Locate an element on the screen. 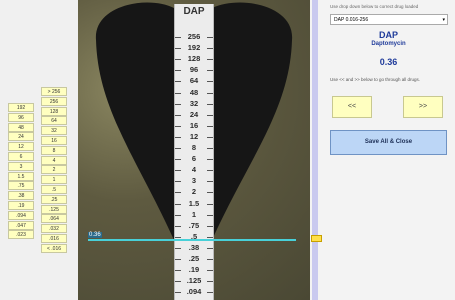  strip-tick: 24 is located at coordinates (194, 114).